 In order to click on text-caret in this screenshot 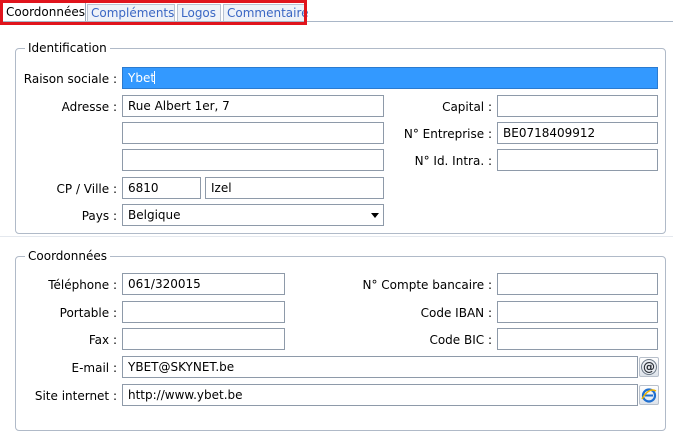, I will do `click(155, 77)`.